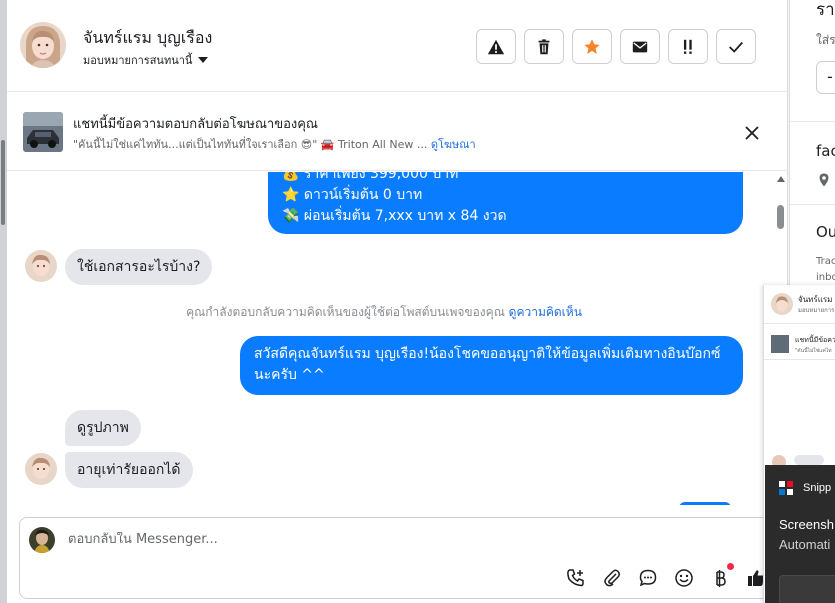  Describe the element at coordinates (825, 40) in the screenshot. I see `details-subtitle: ใส่ร` at that location.